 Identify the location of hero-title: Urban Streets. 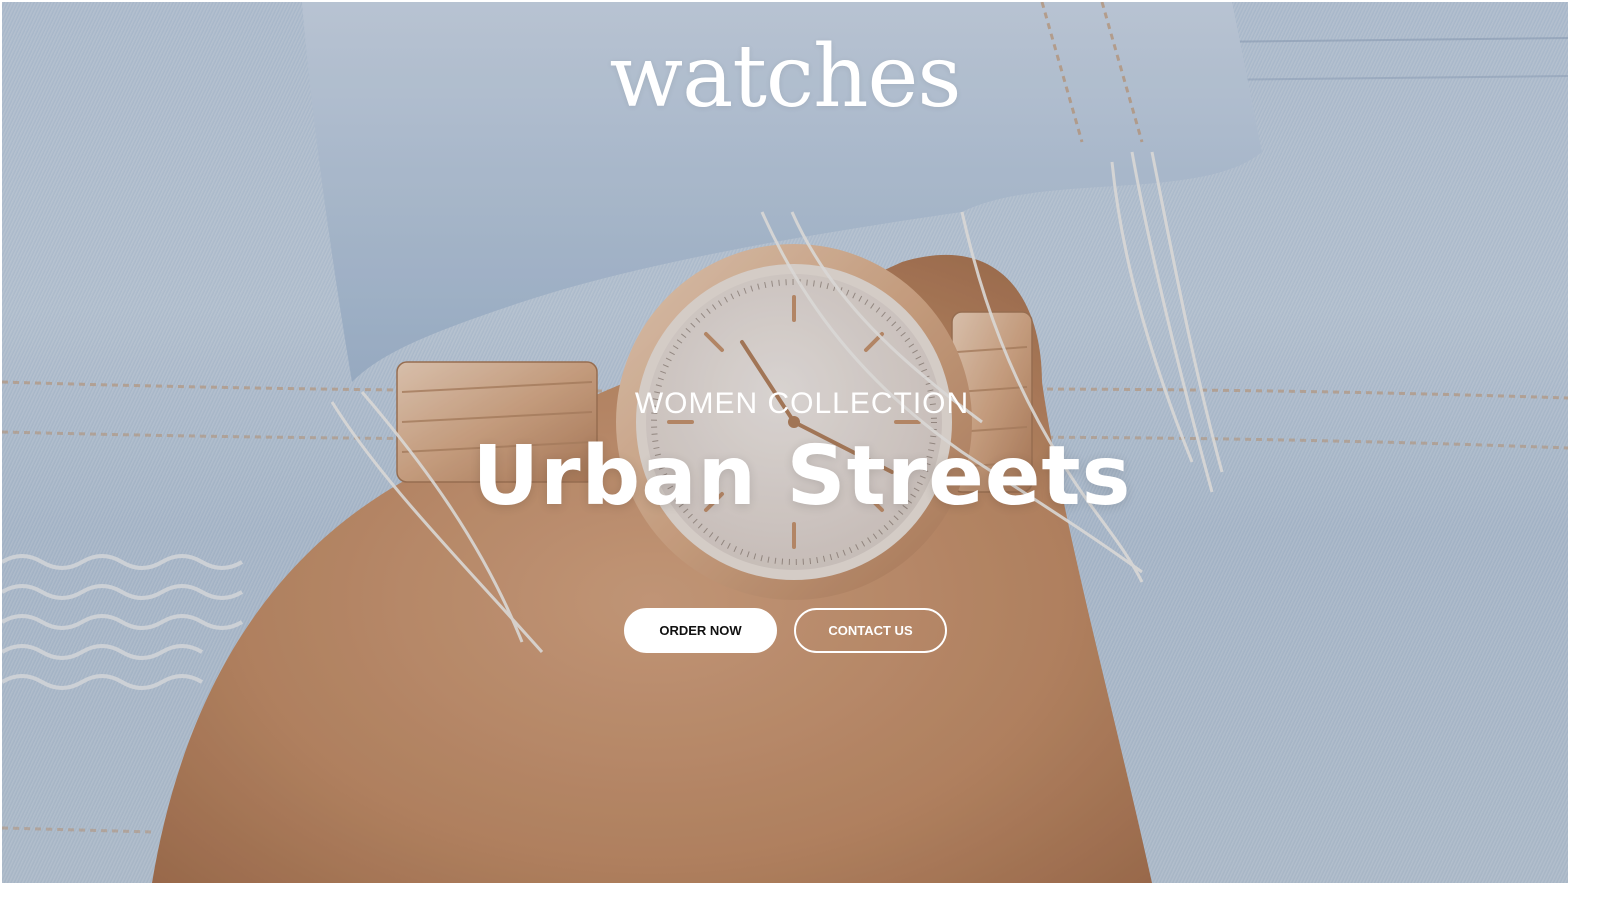
(802, 476).